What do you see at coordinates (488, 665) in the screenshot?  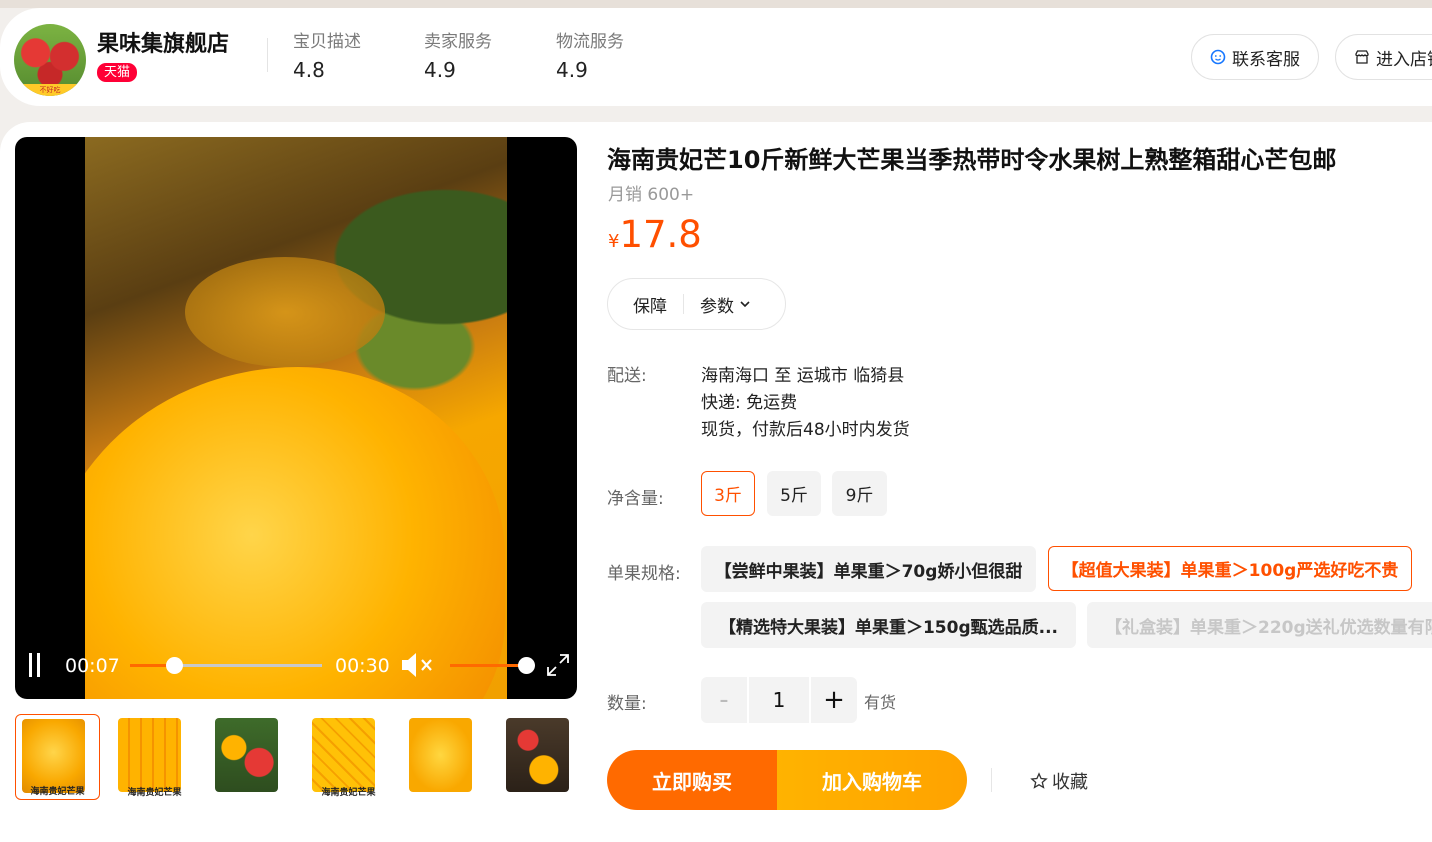 I see `volume-fill` at bounding box center [488, 665].